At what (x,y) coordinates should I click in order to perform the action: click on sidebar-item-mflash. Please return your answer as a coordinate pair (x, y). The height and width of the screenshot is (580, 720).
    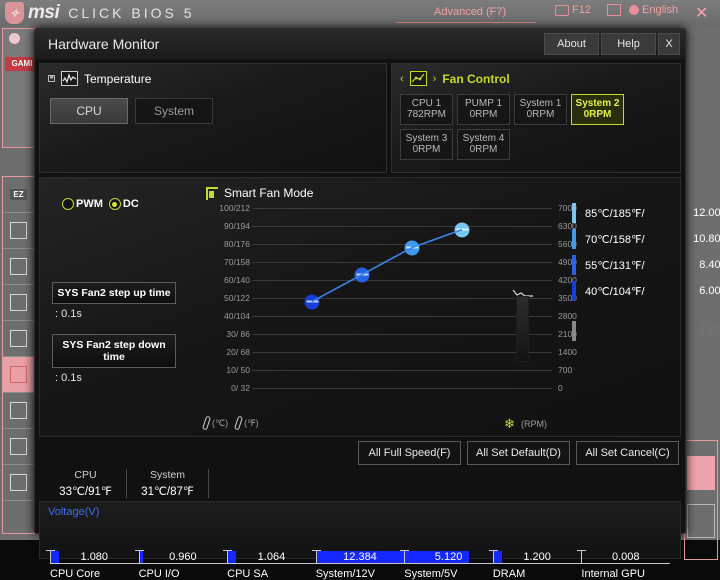
    Looking at the image, I should click on (18, 303).